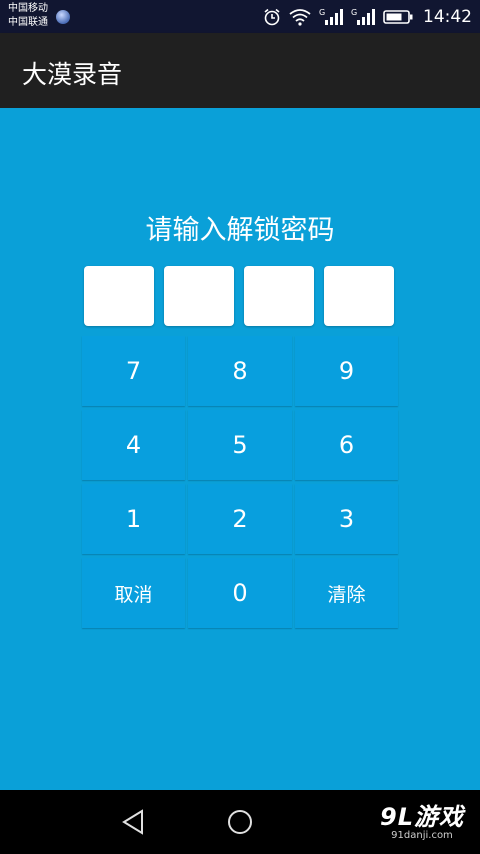  I want to click on navigation-bar: 9L游戏 91danji.com, so click(240, 822).